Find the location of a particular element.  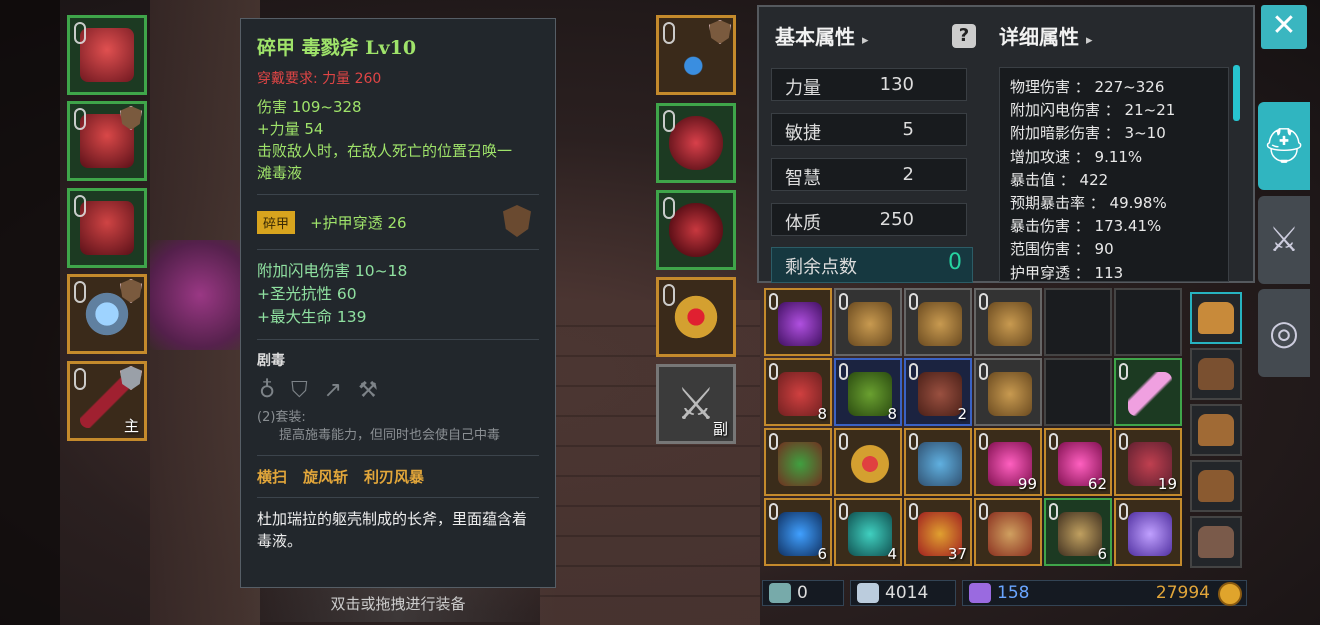

detail-line: 暴击值 ： 422 is located at coordinates (1059, 179).